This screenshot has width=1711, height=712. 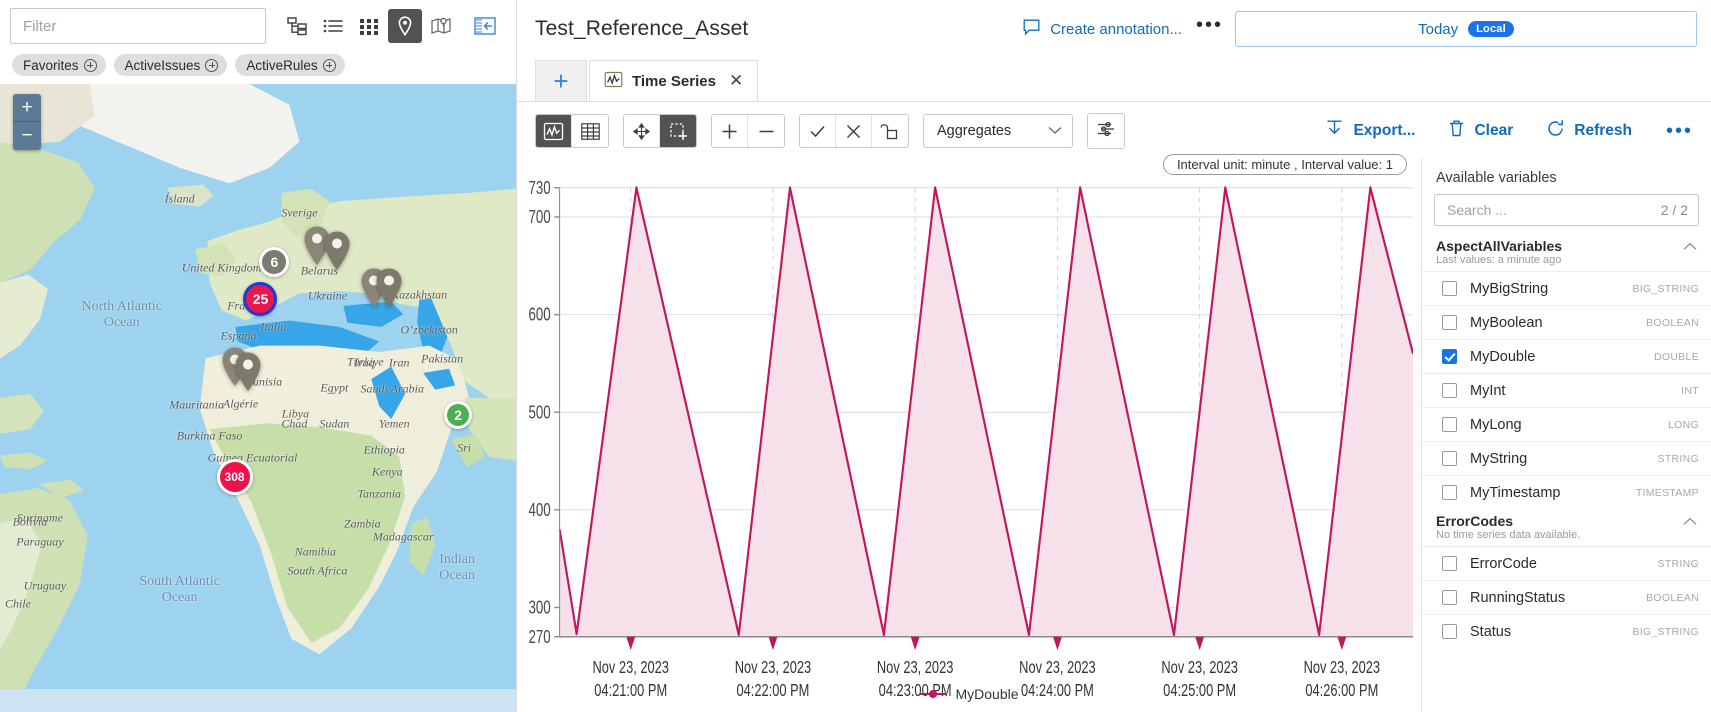 I want to click on clear-button: Clear, so click(x=1480, y=131).